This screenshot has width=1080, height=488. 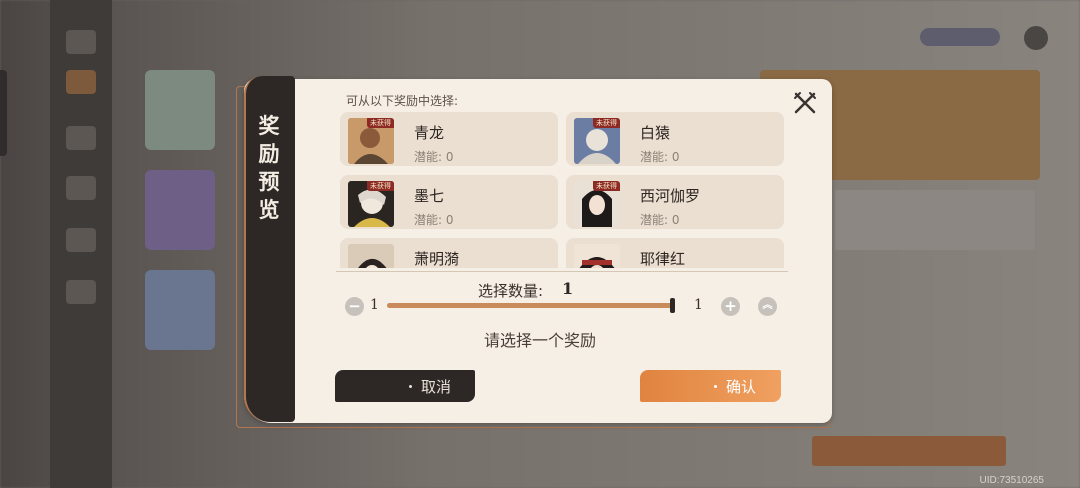 What do you see at coordinates (449, 202) in the screenshot?
I see `reward-card: 未获得 墨七 潜能: 0` at bounding box center [449, 202].